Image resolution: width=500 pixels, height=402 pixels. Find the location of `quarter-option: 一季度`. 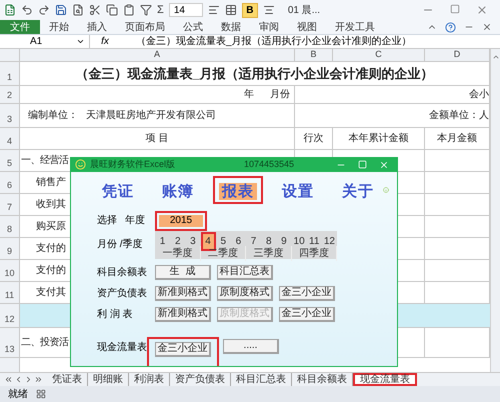

quarter-option: 一季度 is located at coordinates (177, 253).